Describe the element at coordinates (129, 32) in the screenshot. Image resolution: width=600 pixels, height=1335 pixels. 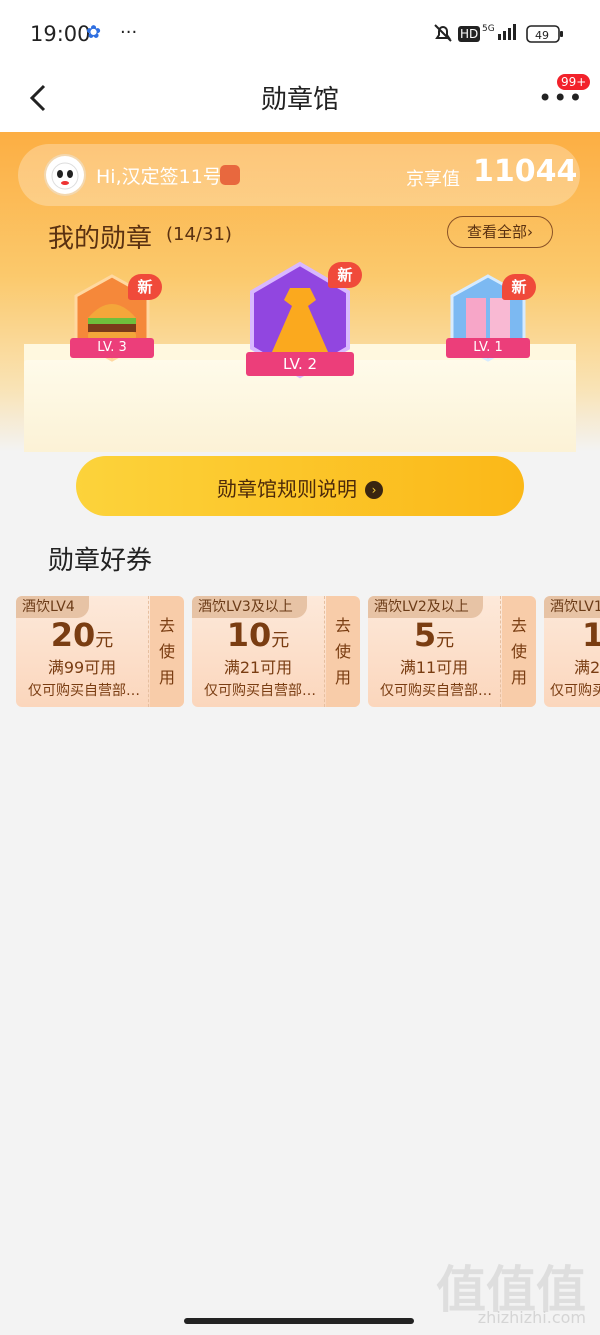
I see `dots-icon: ···` at that location.